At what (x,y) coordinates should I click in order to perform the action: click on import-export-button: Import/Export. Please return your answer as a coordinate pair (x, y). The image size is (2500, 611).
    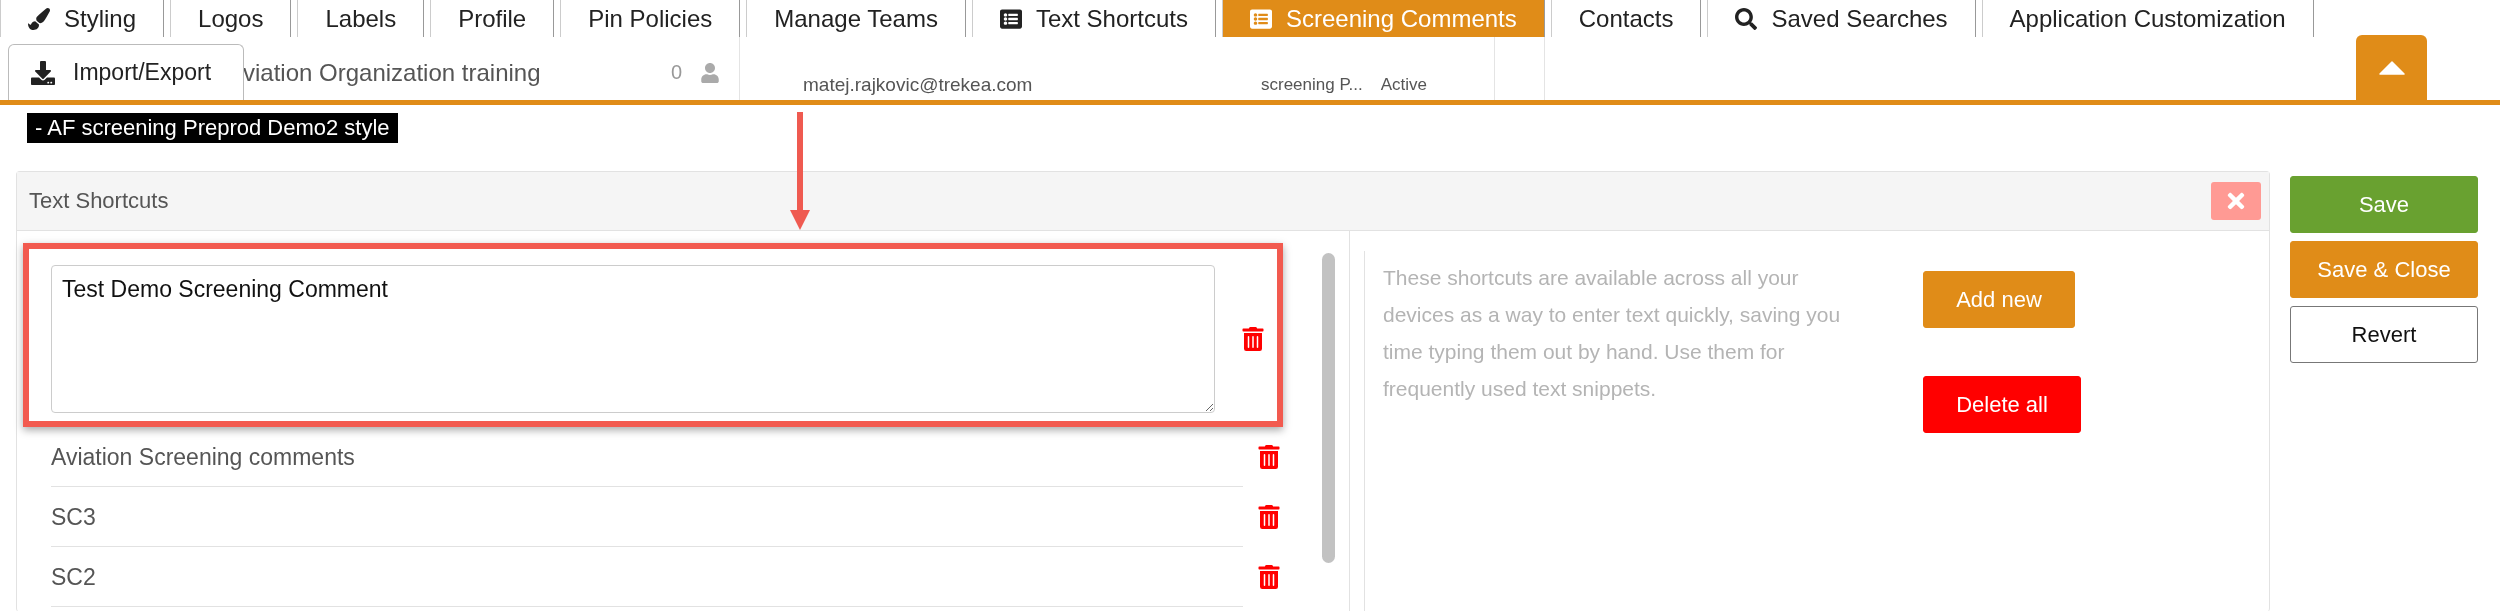
    Looking at the image, I should click on (126, 72).